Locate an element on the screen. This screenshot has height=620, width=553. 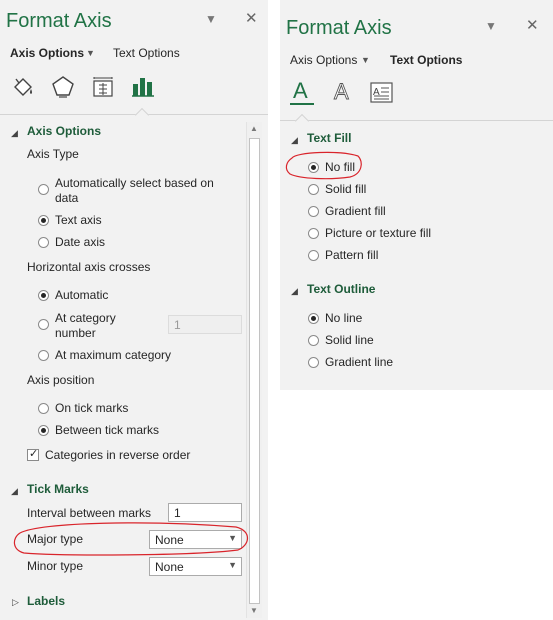
annotation-ellipse-no-fill is located at coordinates (323, 165).